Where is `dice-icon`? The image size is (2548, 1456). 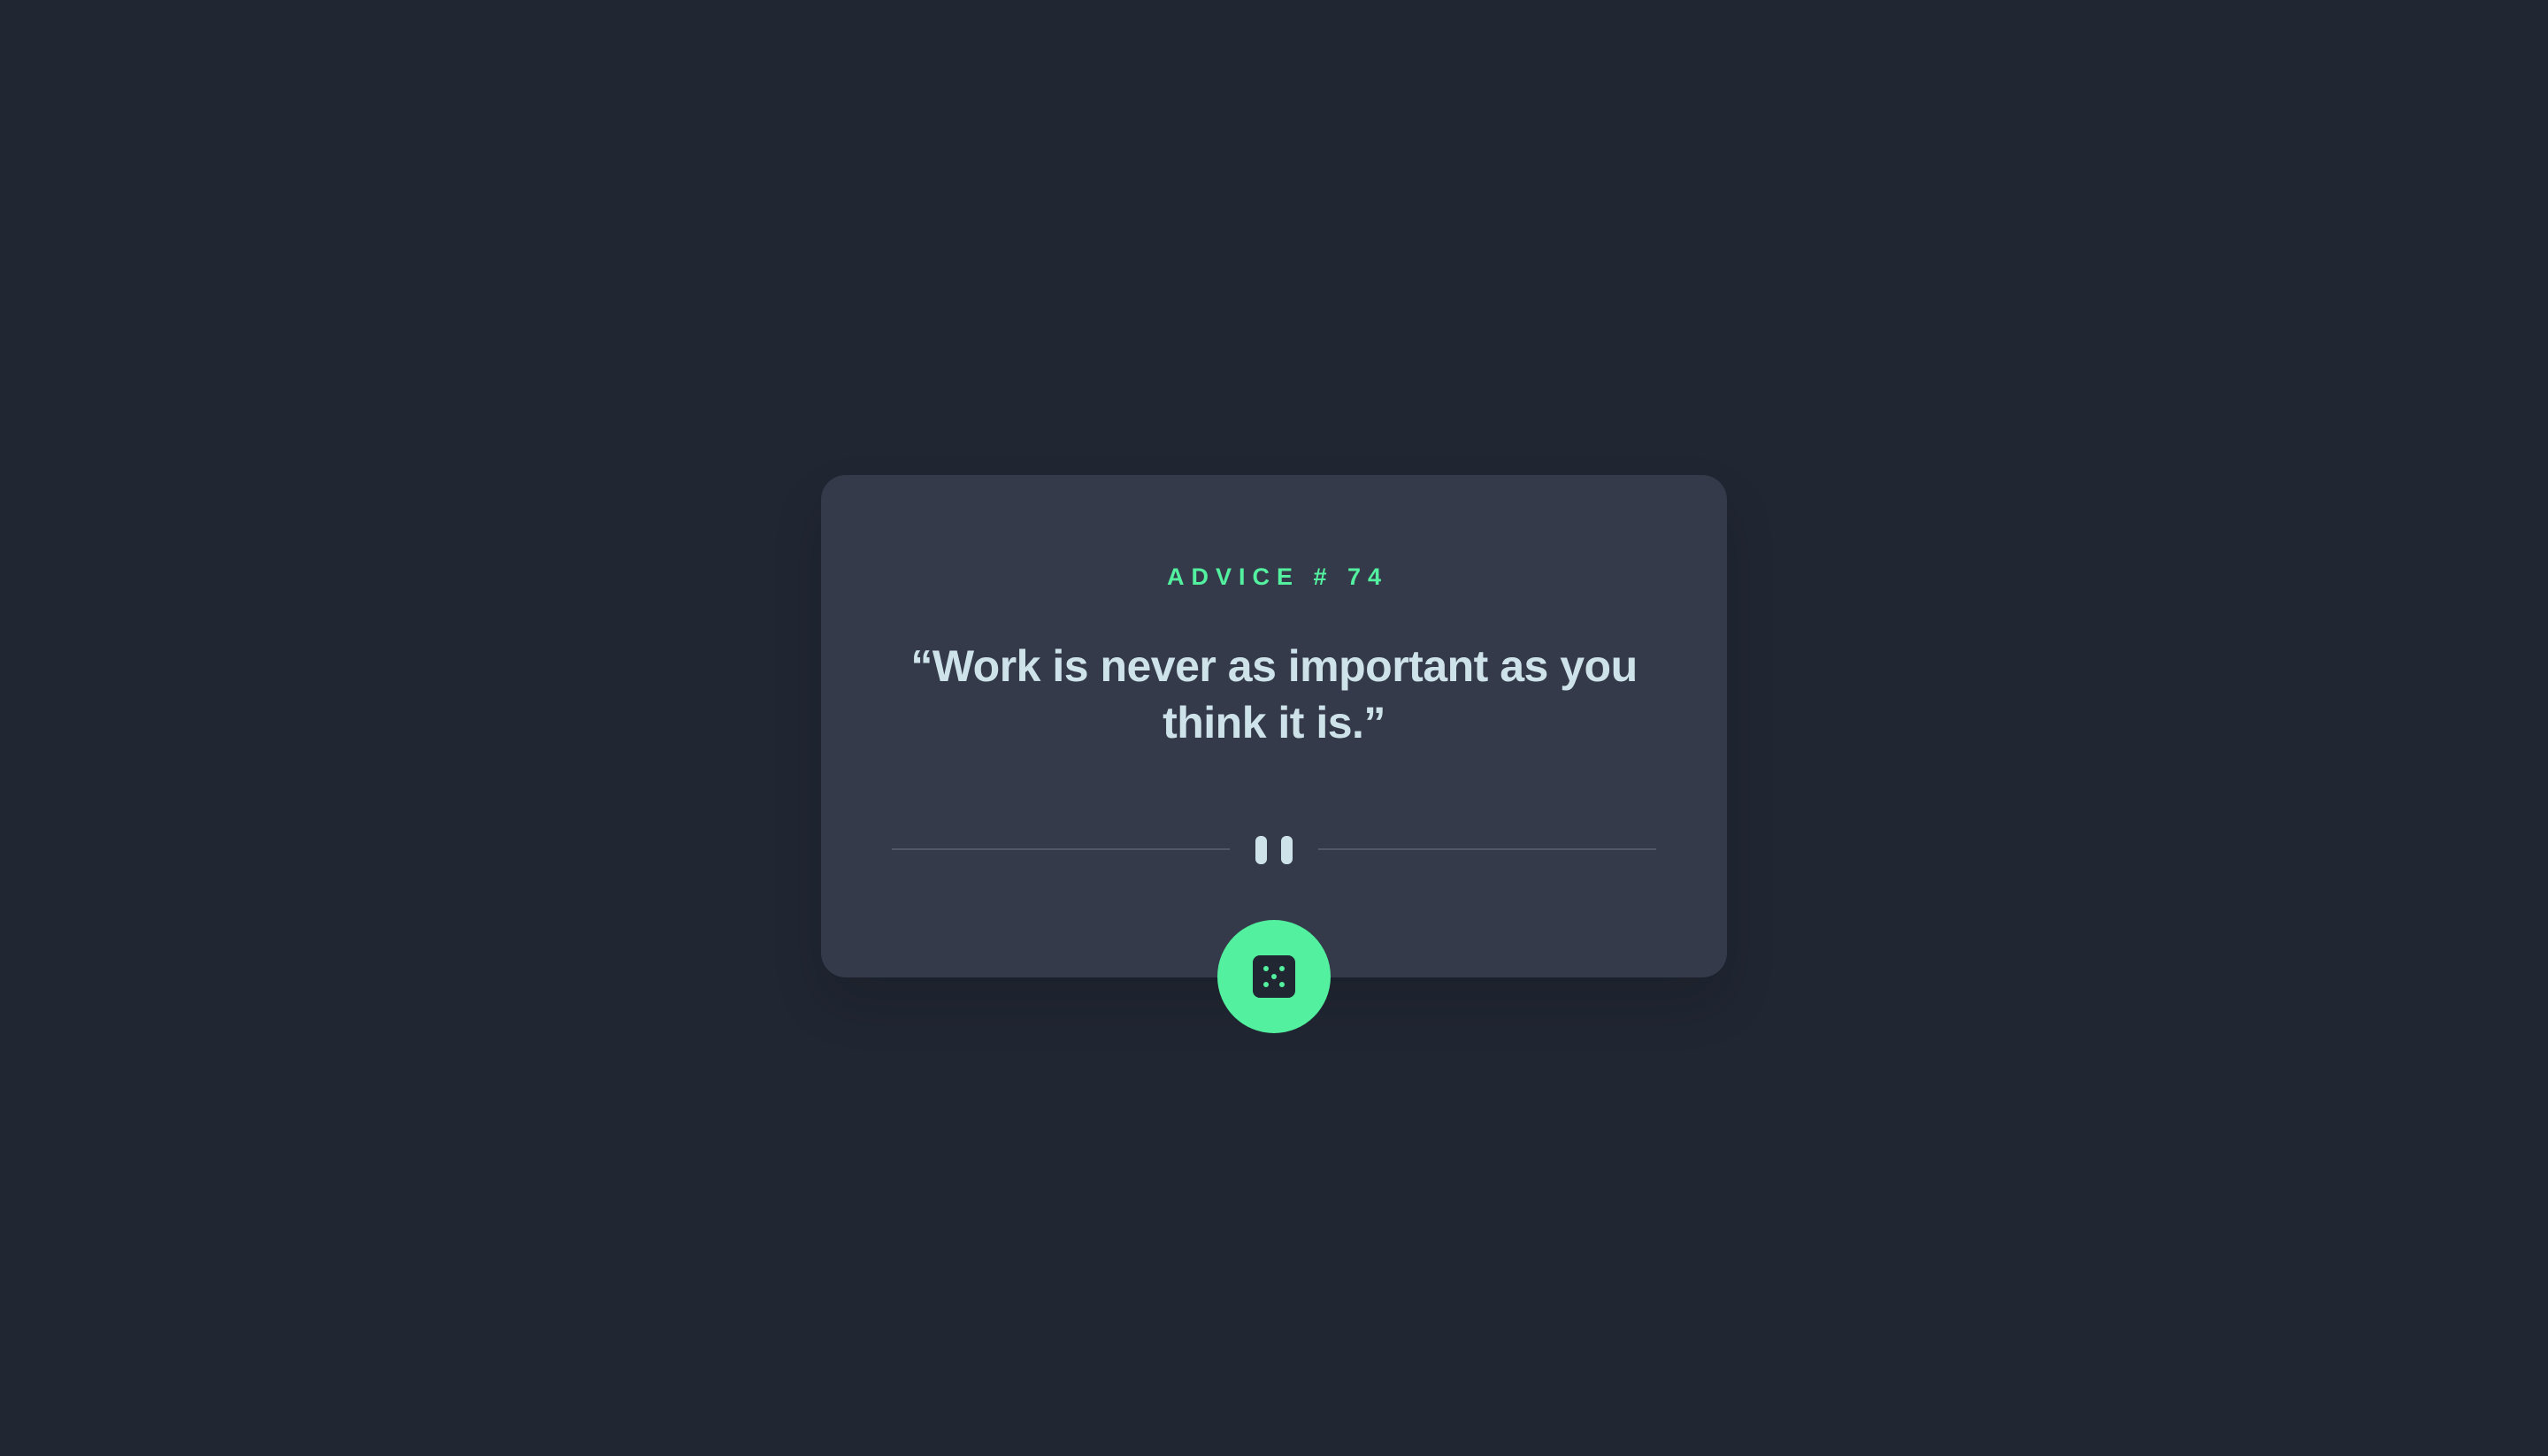 dice-icon is located at coordinates (1274, 976).